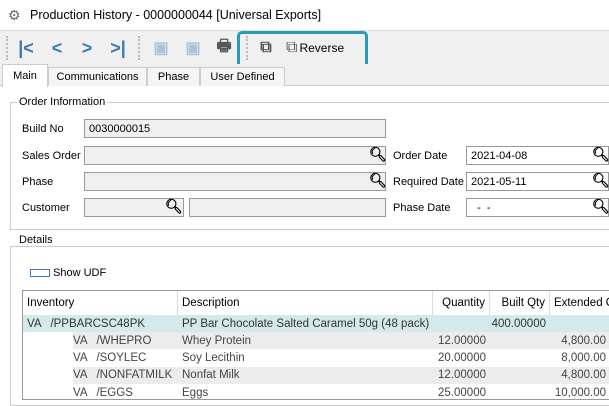  What do you see at coordinates (242, 76) in the screenshot?
I see `tab-user-defined: User Defined` at bounding box center [242, 76].